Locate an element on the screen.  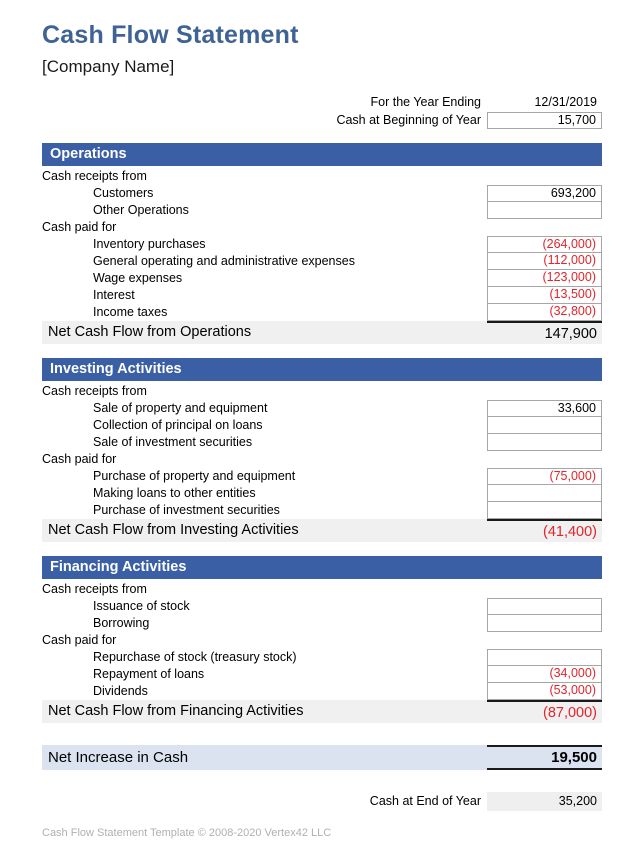
line-item-input: 33,600 is located at coordinates (544, 408).